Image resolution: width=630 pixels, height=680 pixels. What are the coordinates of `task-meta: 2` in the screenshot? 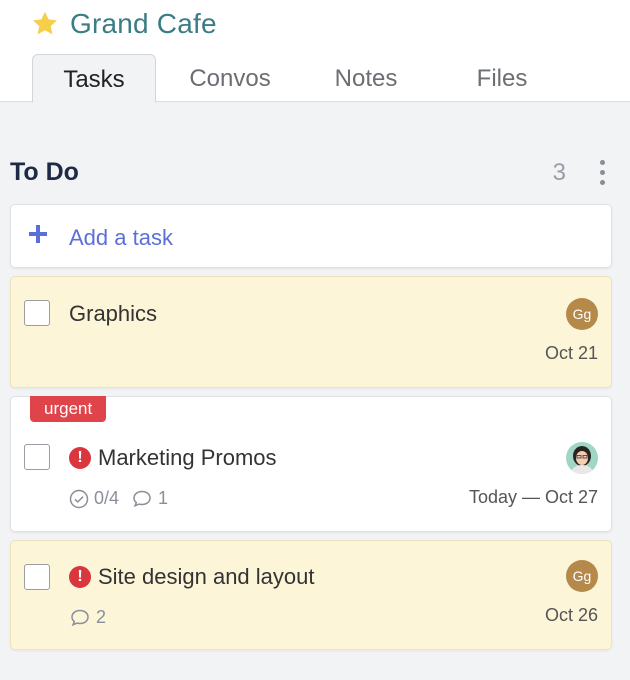 It's located at (87, 617).